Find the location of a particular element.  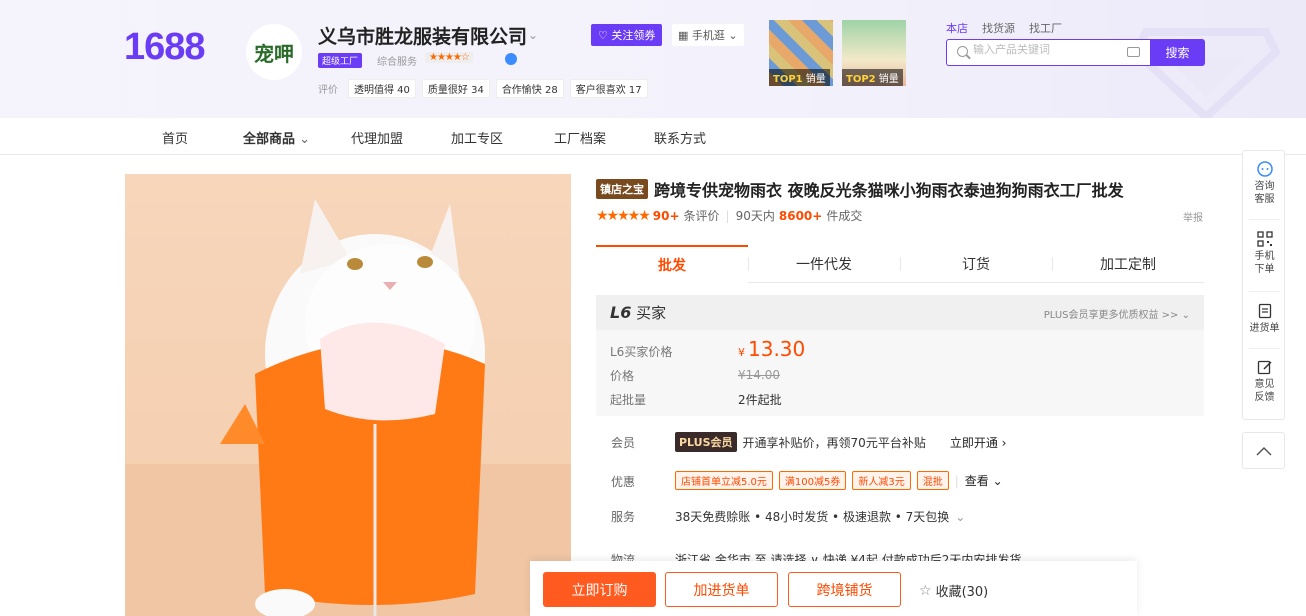

tab-dropship: 一件代发 is located at coordinates (824, 264).